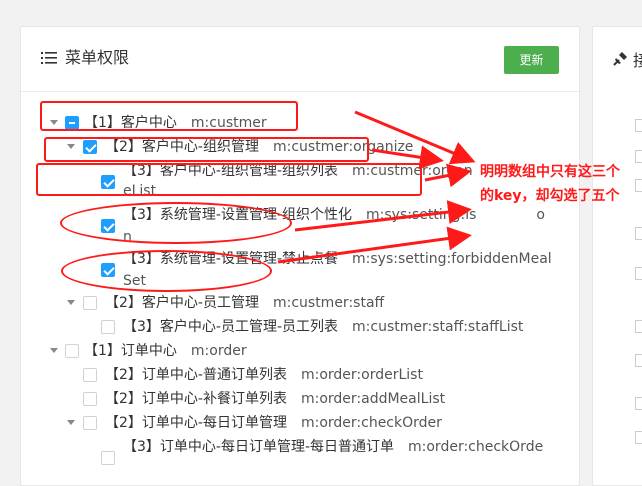  Describe the element at coordinates (196, 399) in the screenshot. I see `node-label: 【2】订单中心-补餐订单列表` at that location.